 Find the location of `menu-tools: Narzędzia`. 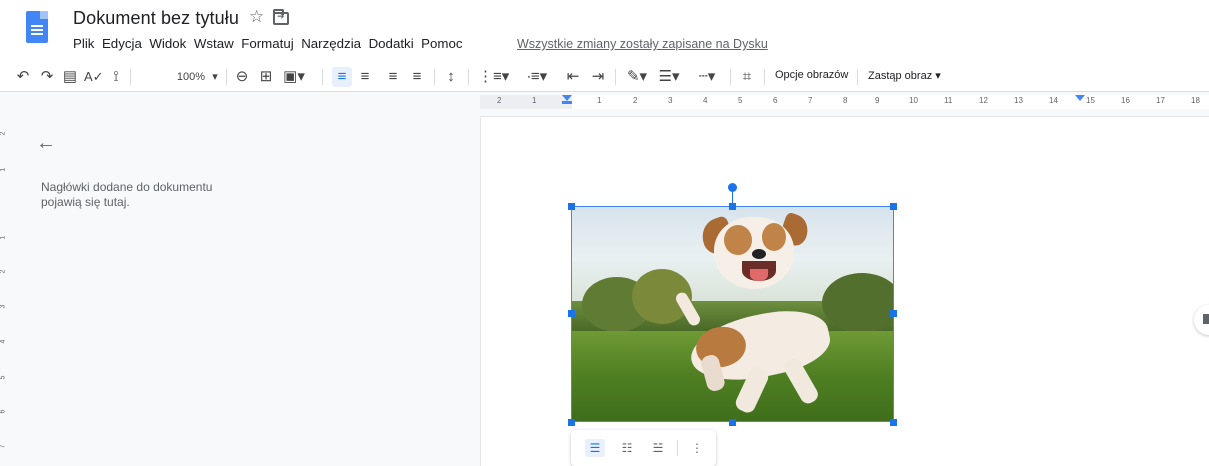

menu-tools: Narzędzia is located at coordinates (331, 43).